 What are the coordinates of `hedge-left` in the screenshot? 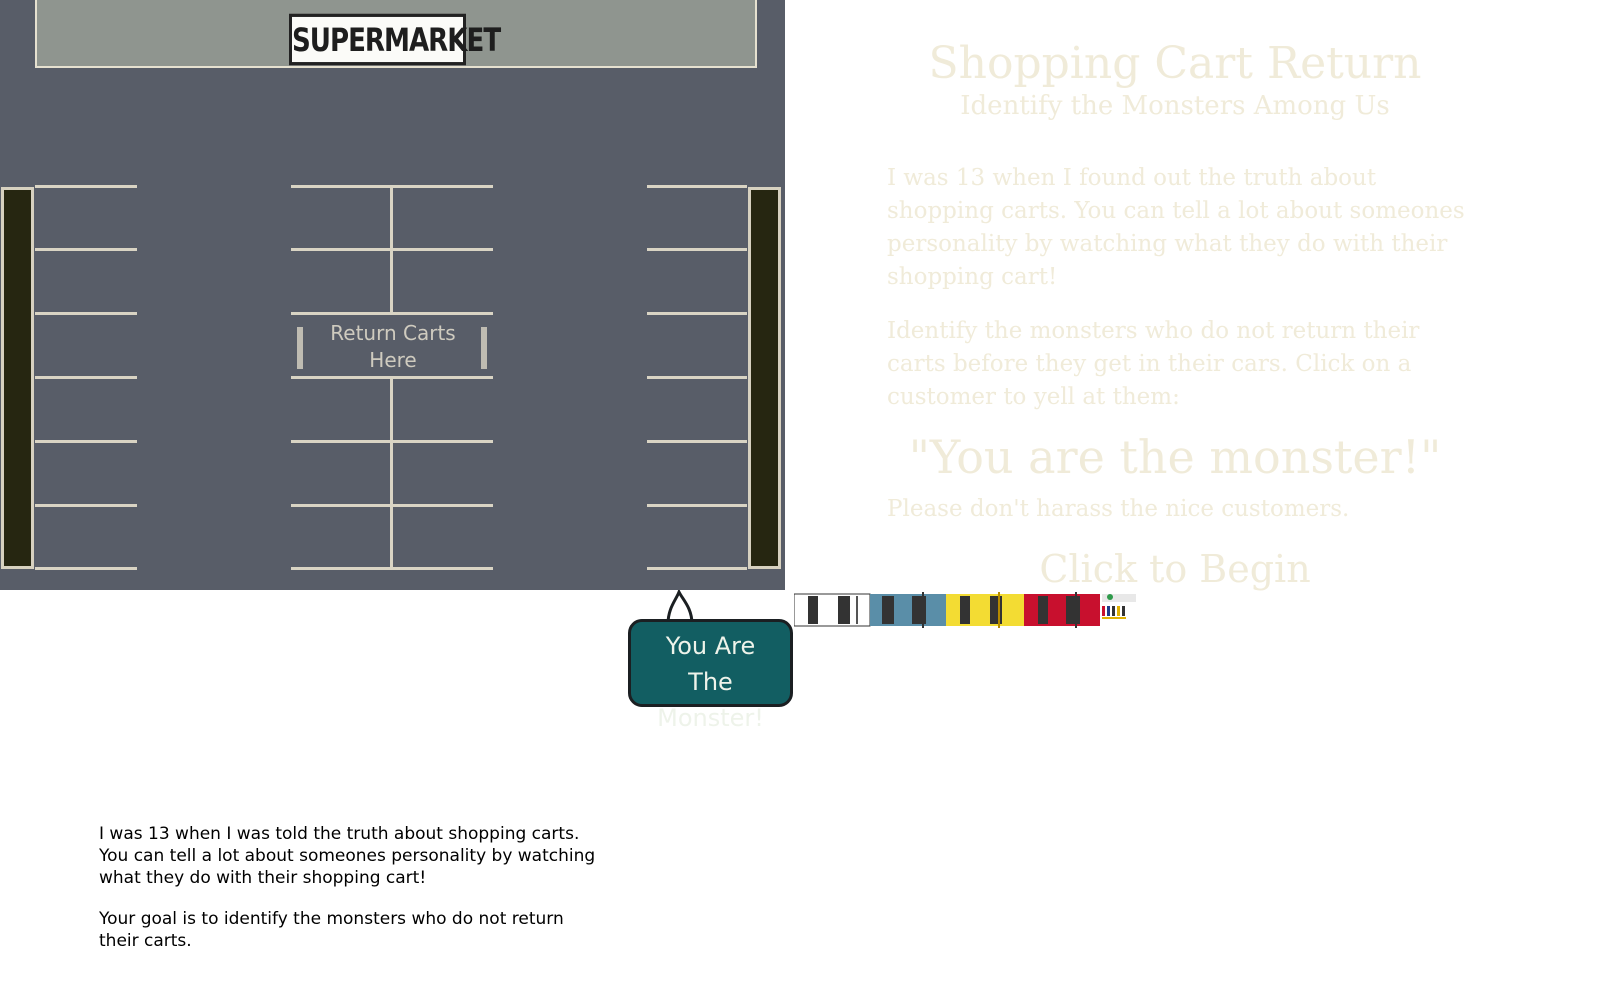 It's located at (17, 378).